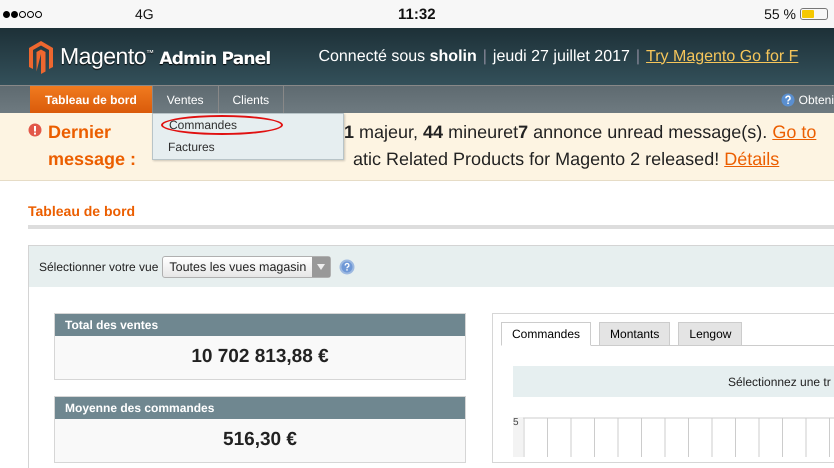  I want to click on stat-value: 516,30 €, so click(260, 440).